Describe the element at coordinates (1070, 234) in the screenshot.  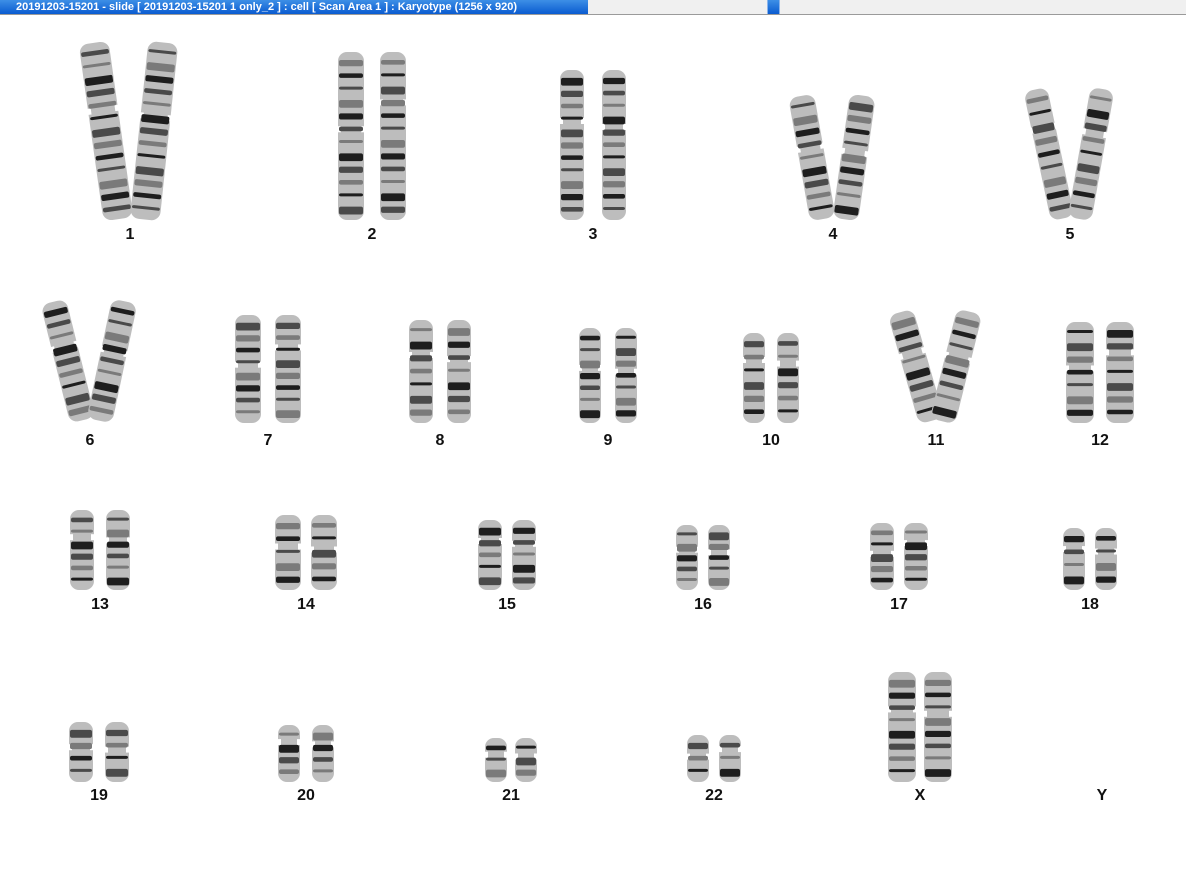
I see `chromosome-label-5: 5` at that location.